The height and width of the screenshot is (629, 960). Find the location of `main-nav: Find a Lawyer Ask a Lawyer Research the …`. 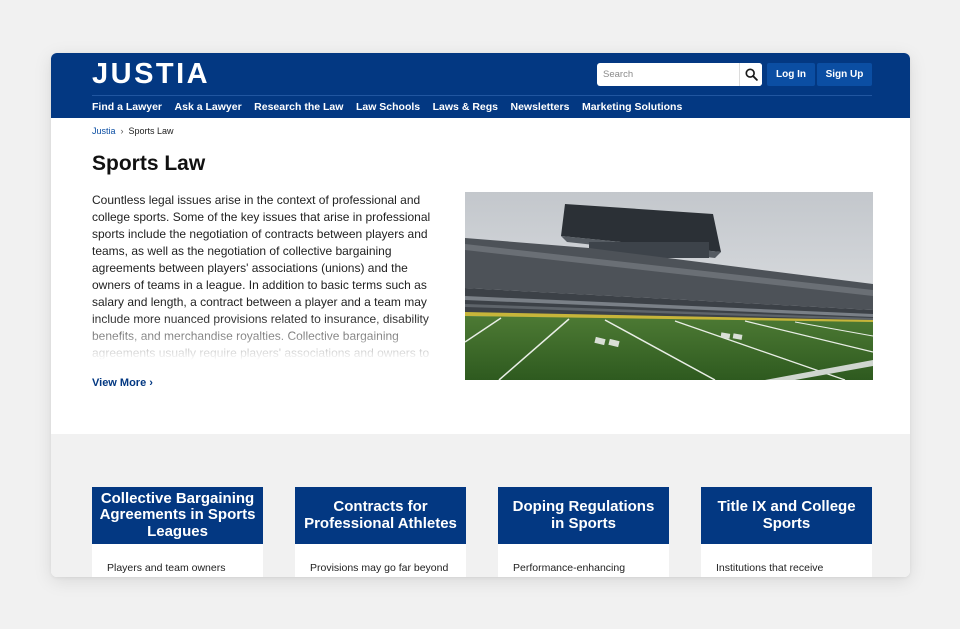

main-nav: Find a Lawyer Ask a Lawyer Research the … is located at coordinates (393, 107).